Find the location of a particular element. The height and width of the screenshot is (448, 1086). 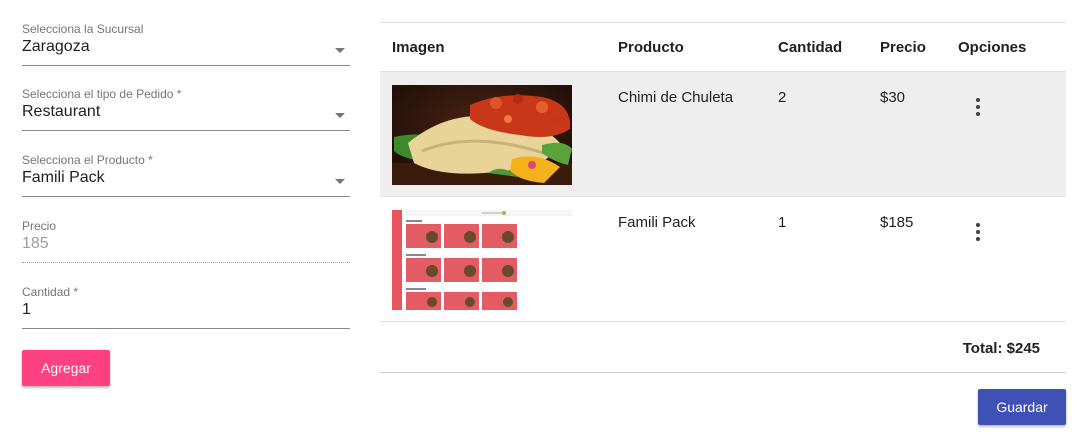

header-imagen: Imagen is located at coordinates (418, 47).